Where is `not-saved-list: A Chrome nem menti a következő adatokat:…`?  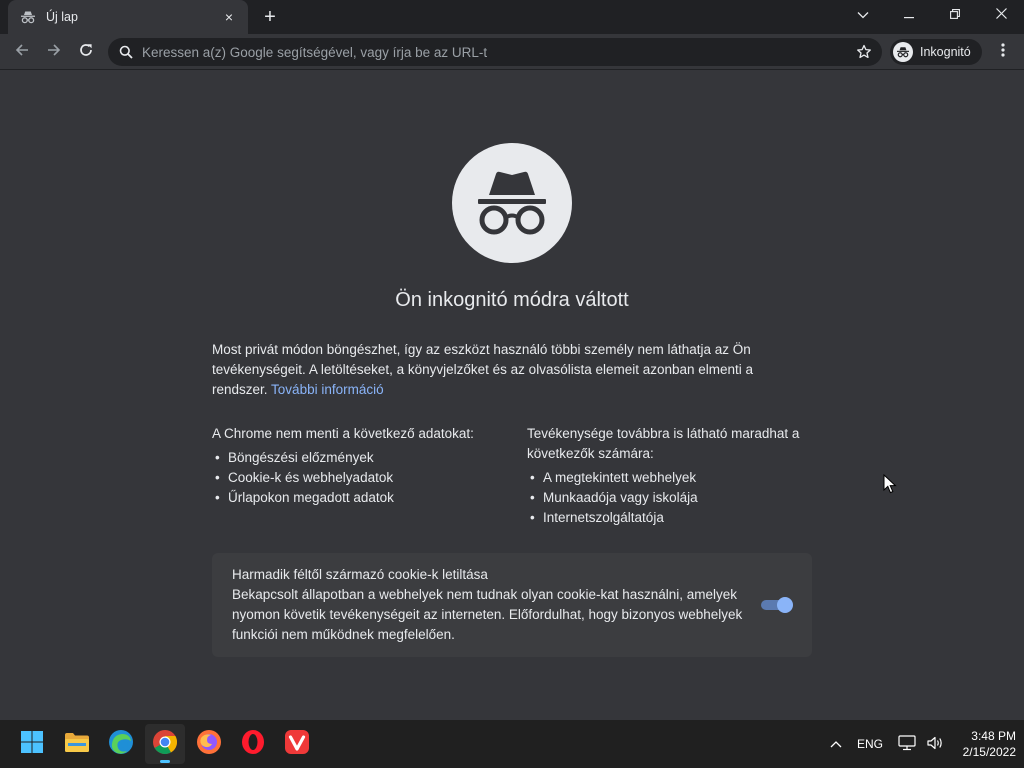
not-saved-list: A Chrome nem menti a következő adatokat:… is located at coordinates (362, 466).